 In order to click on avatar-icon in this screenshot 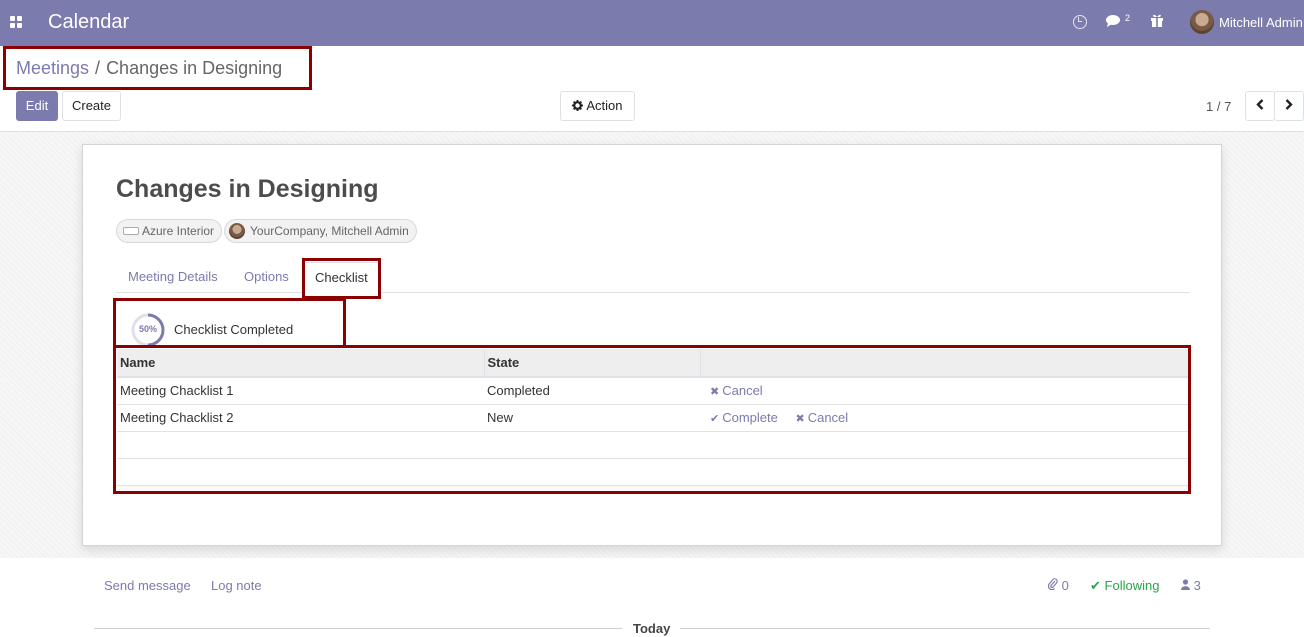, I will do `click(237, 231)`.